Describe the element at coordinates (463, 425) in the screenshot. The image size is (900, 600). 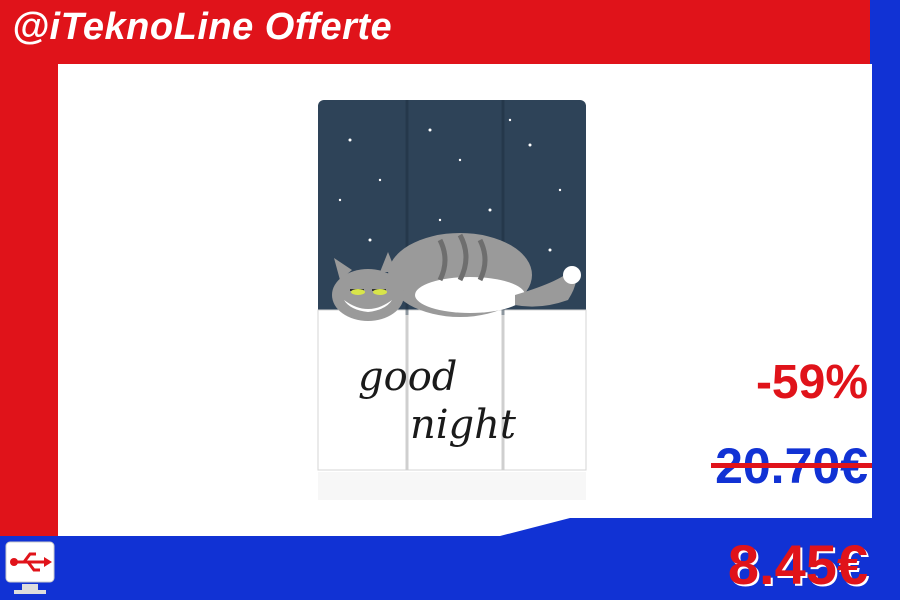
I see `case-text-line2: night` at that location.